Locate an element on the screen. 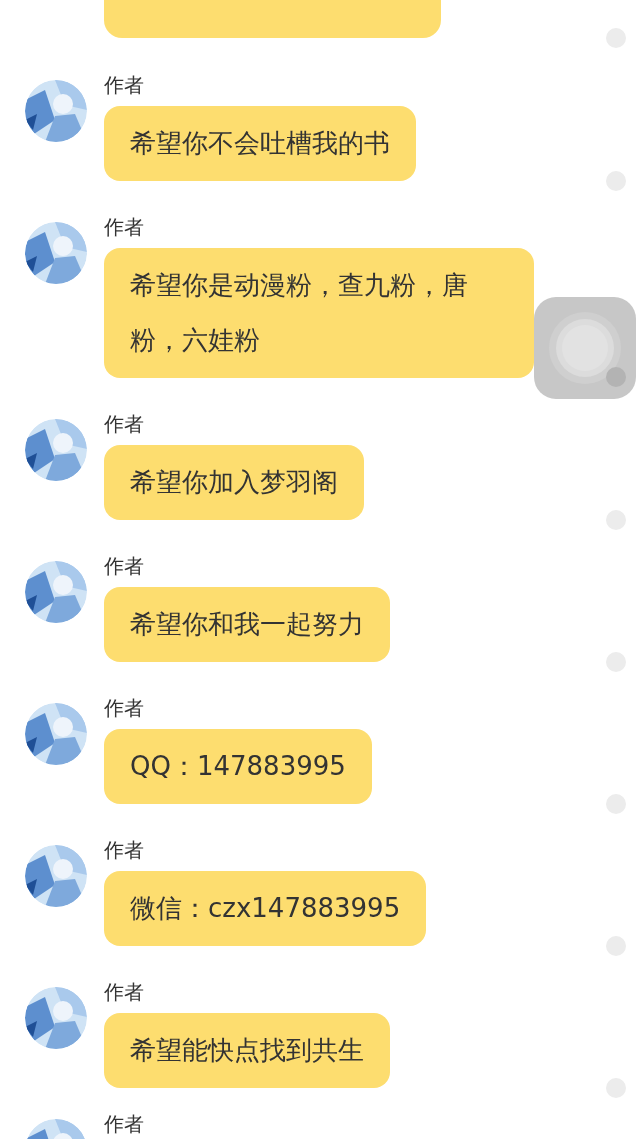 This screenshot has width=640, height=1139. message-bubble: 微信：czx147883995 is located at coordinates (265, 908).